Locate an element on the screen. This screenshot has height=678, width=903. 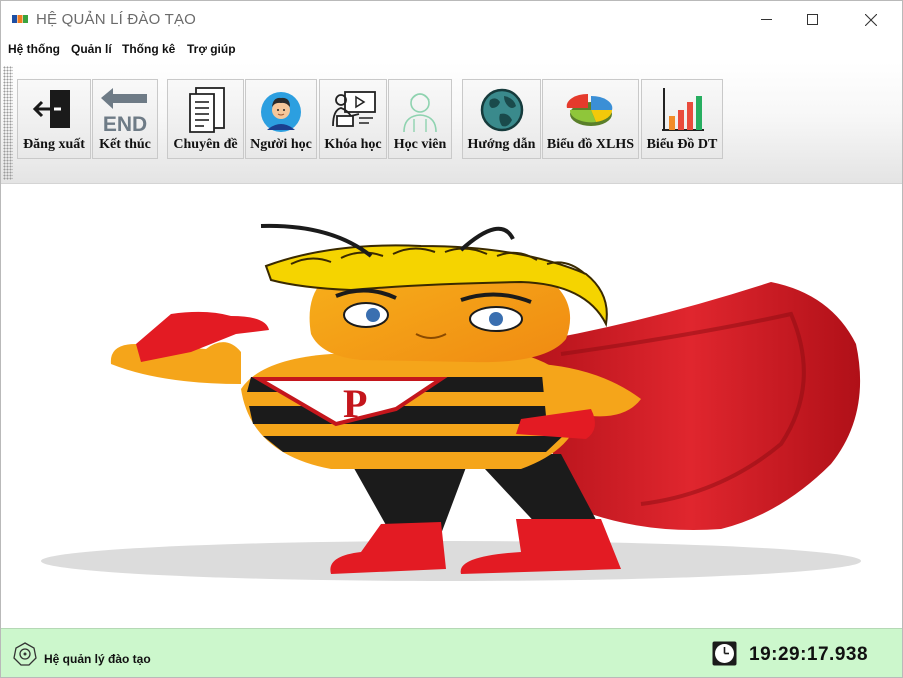
bar-chart-icon is located at coordinates (683, 109).